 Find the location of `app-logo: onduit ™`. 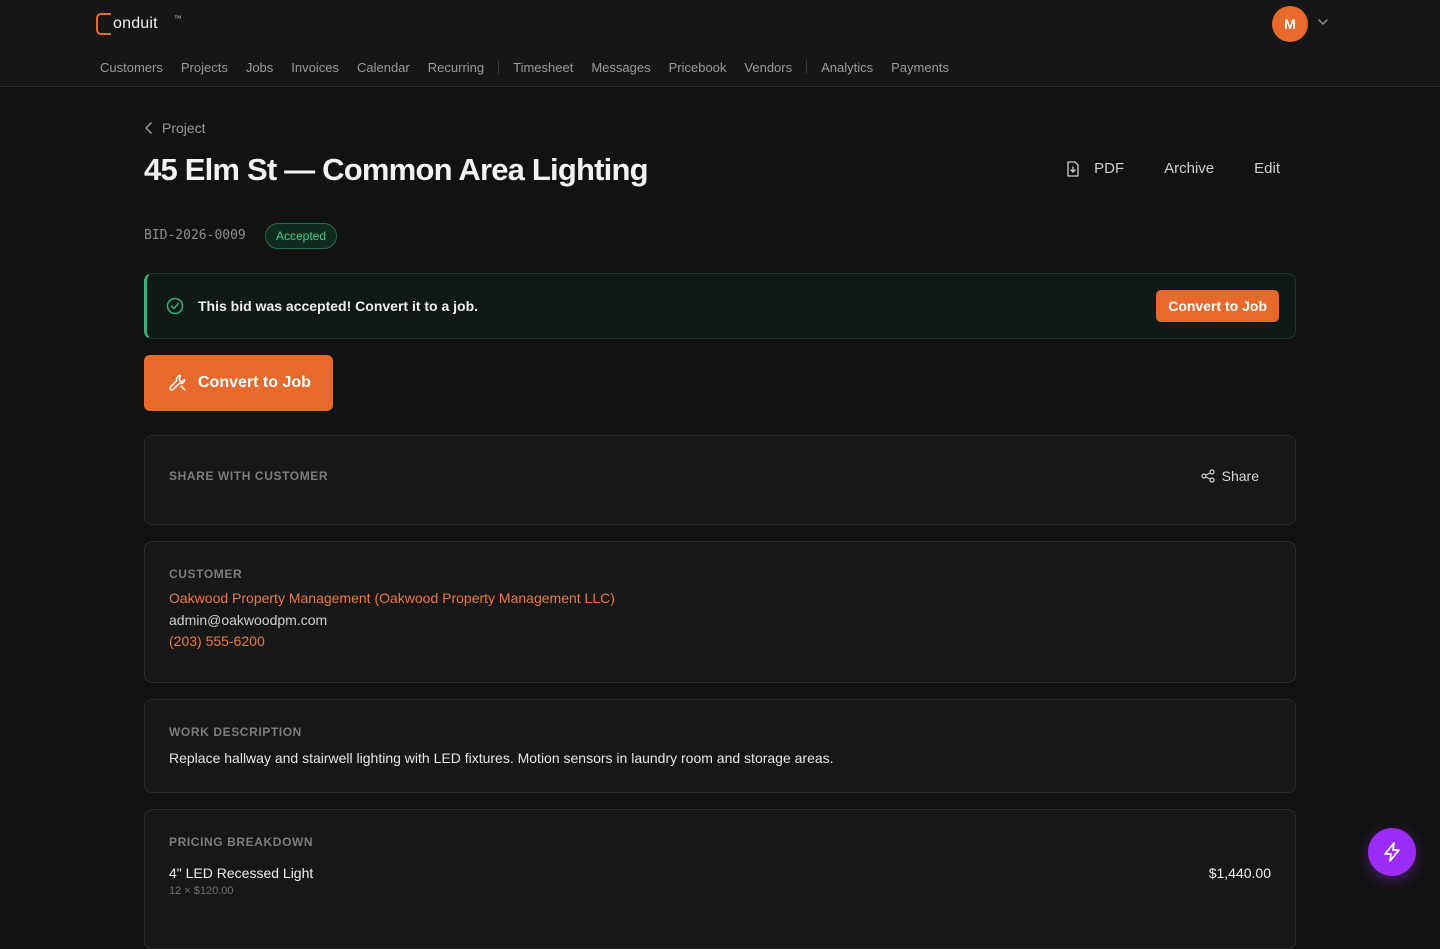

app-logo: onduit ™ is located at coordinates (139, 24).